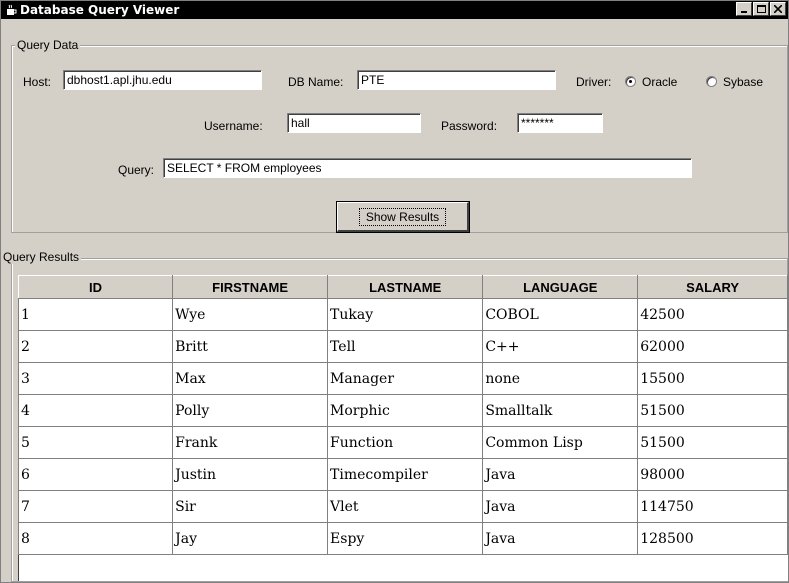  I want to click on cell-salary: 42500, so click(712, 314).